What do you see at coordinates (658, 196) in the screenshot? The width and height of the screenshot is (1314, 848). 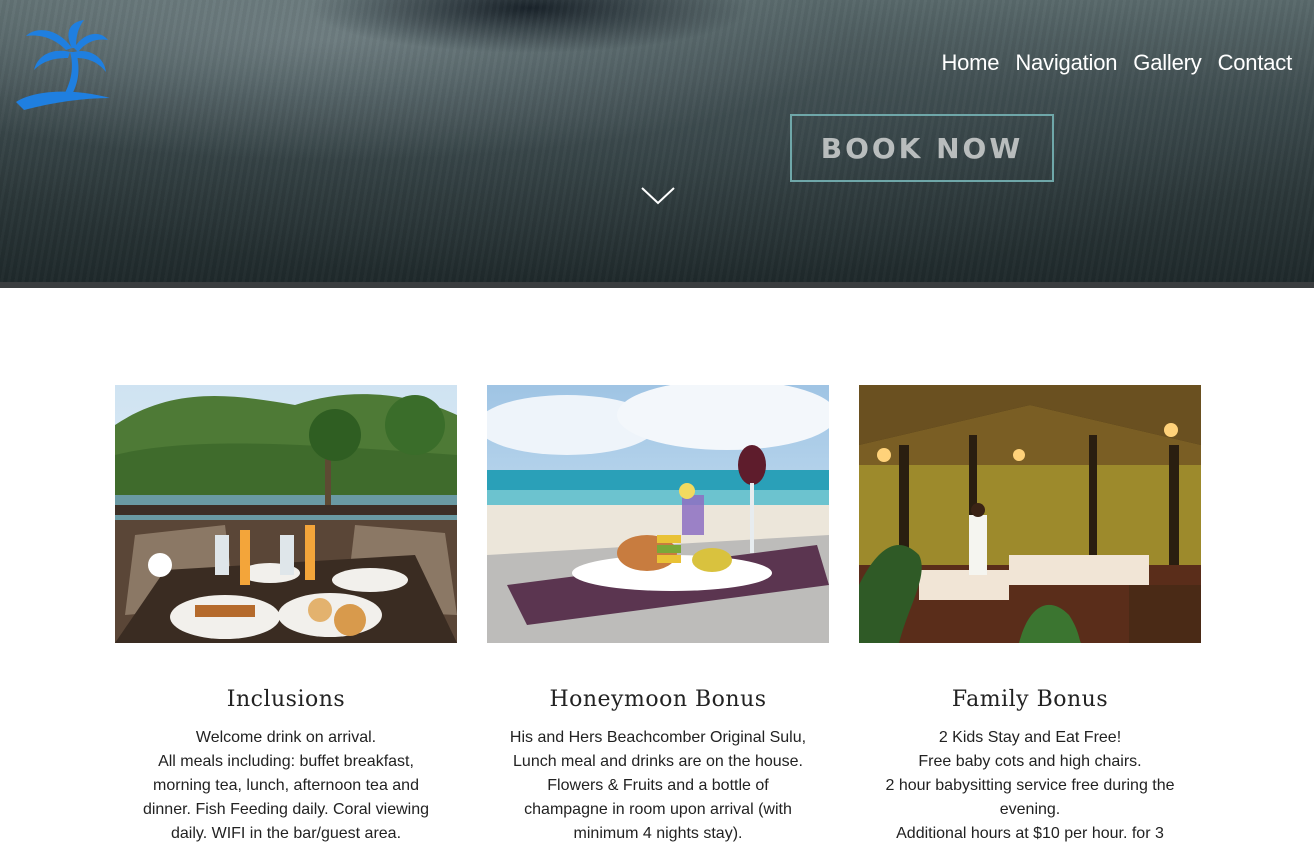 I see `chevron-down-icon` at bounding box center [658, 196].